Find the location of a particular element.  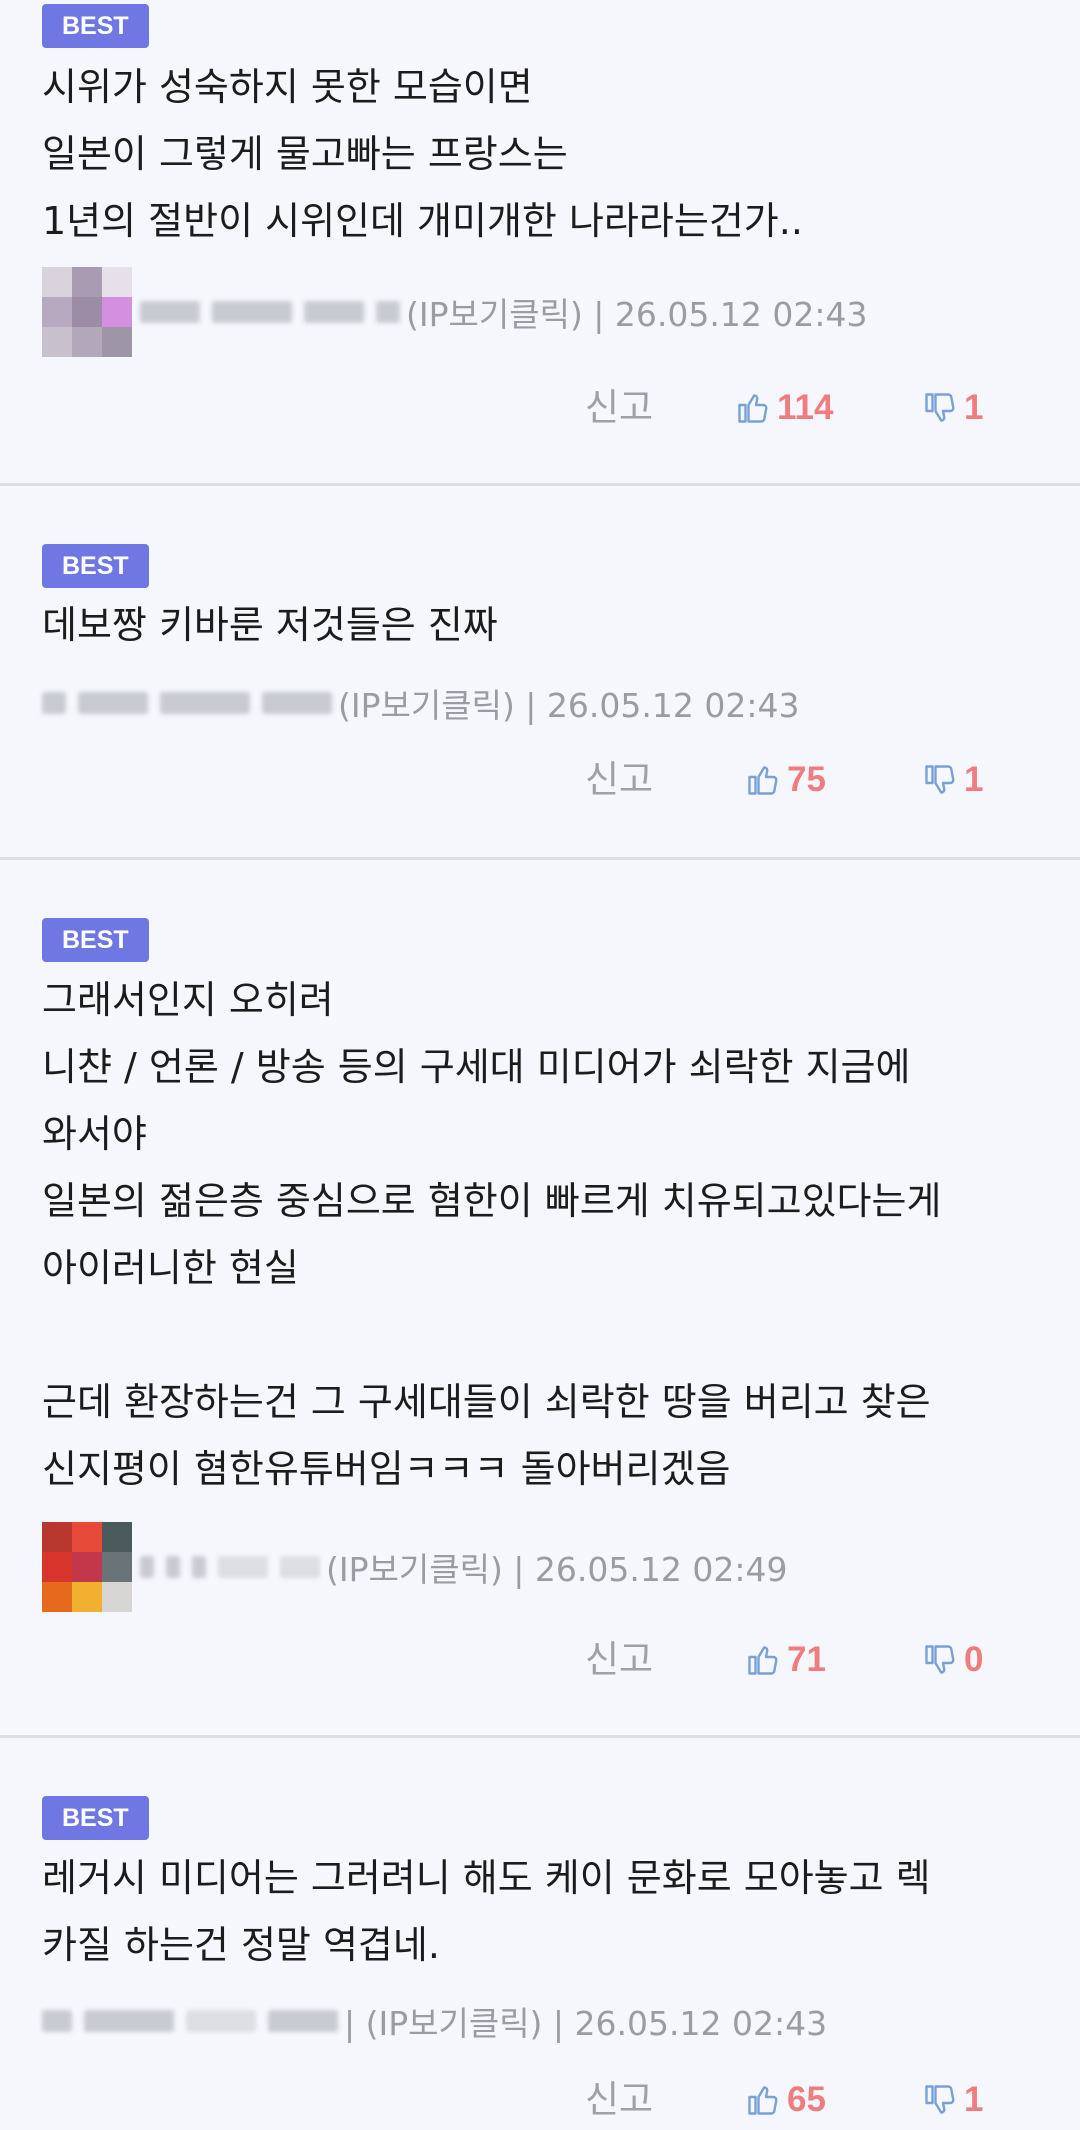

comment-line: 1년의 절반이 시위인데 개미개한 나라라는건가.. is located at coordinates (422, 221).